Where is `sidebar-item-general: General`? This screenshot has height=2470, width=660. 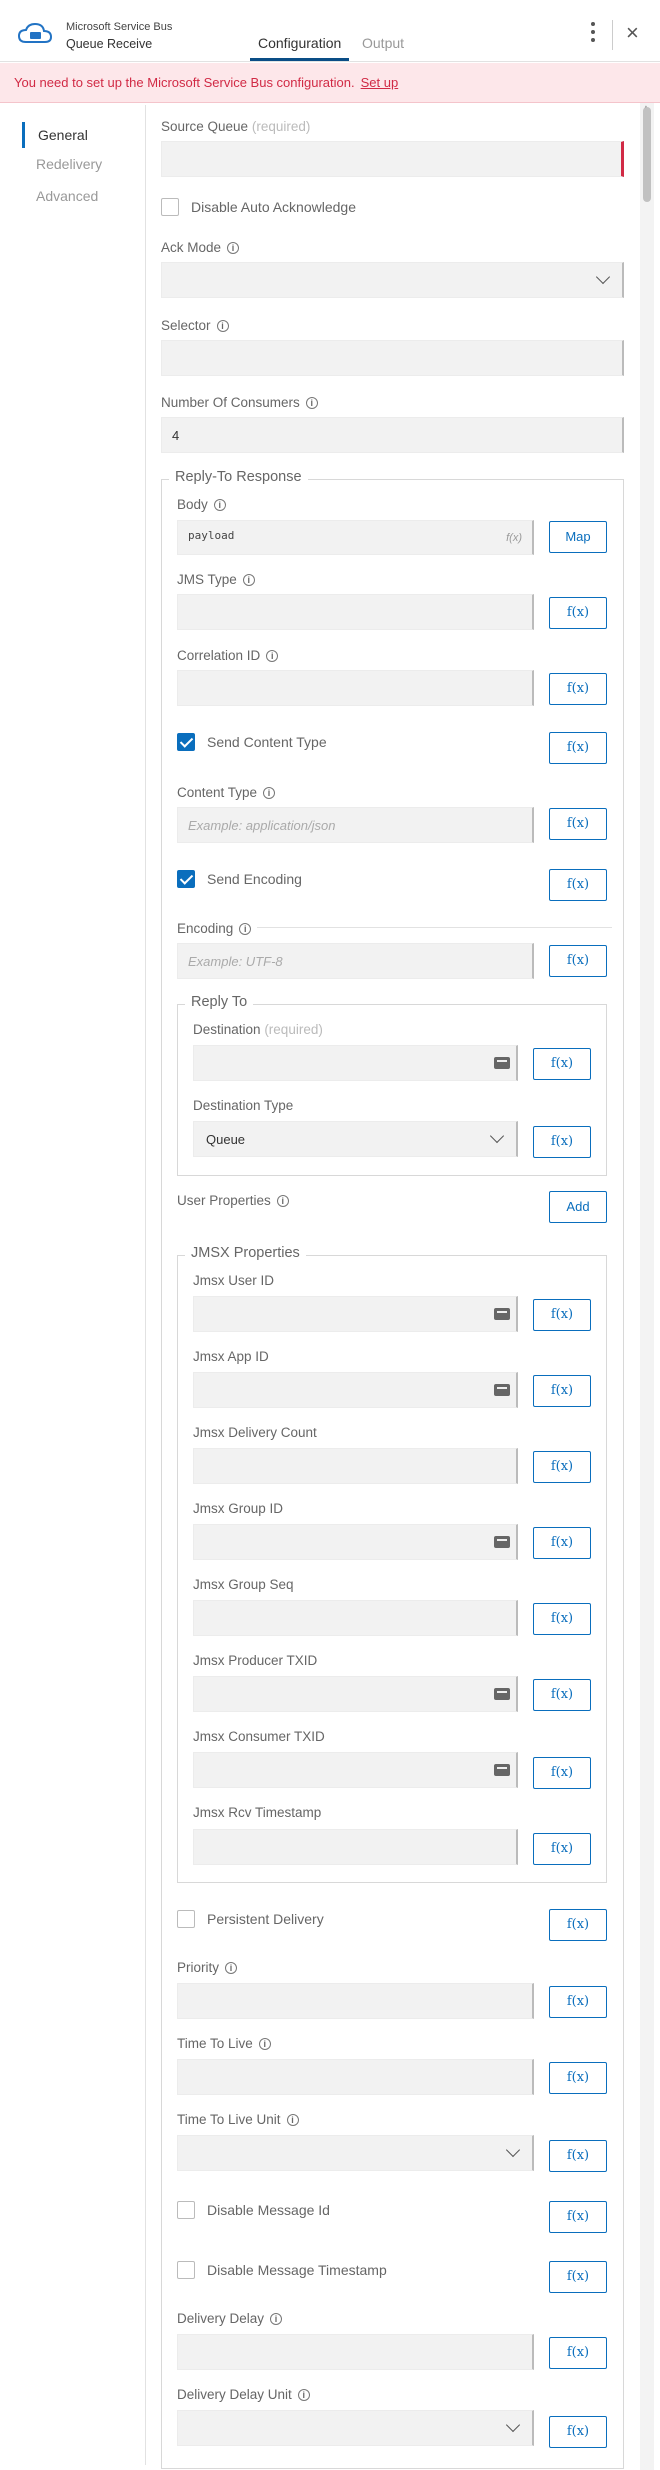 sidebar-item-general: General is located at coordinates (55, 135).